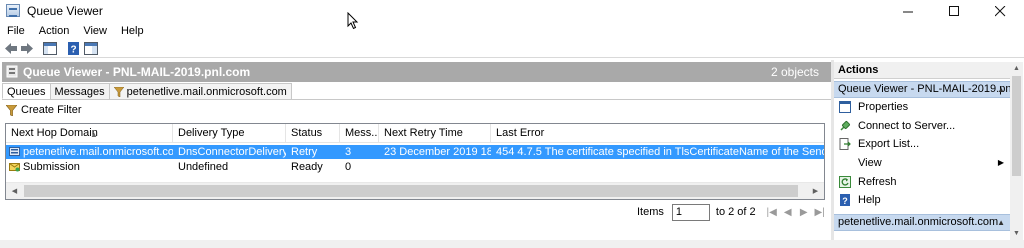 This screenshot has width=1024, height=248. What do you see at coordinates (690, 212) in the screenshot?
I see `page-input` at bounding box center [690, 212].